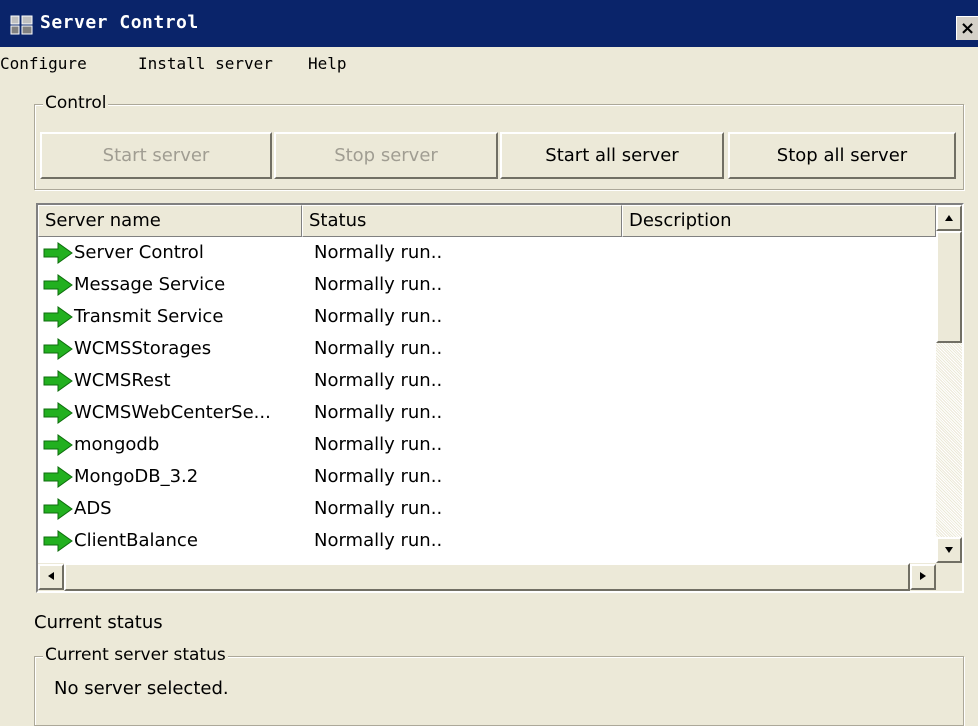  What do you see at coordinates (119, 22) in the screenshot?
I see `window-title: Server Control` at bounding box center [119, 22].